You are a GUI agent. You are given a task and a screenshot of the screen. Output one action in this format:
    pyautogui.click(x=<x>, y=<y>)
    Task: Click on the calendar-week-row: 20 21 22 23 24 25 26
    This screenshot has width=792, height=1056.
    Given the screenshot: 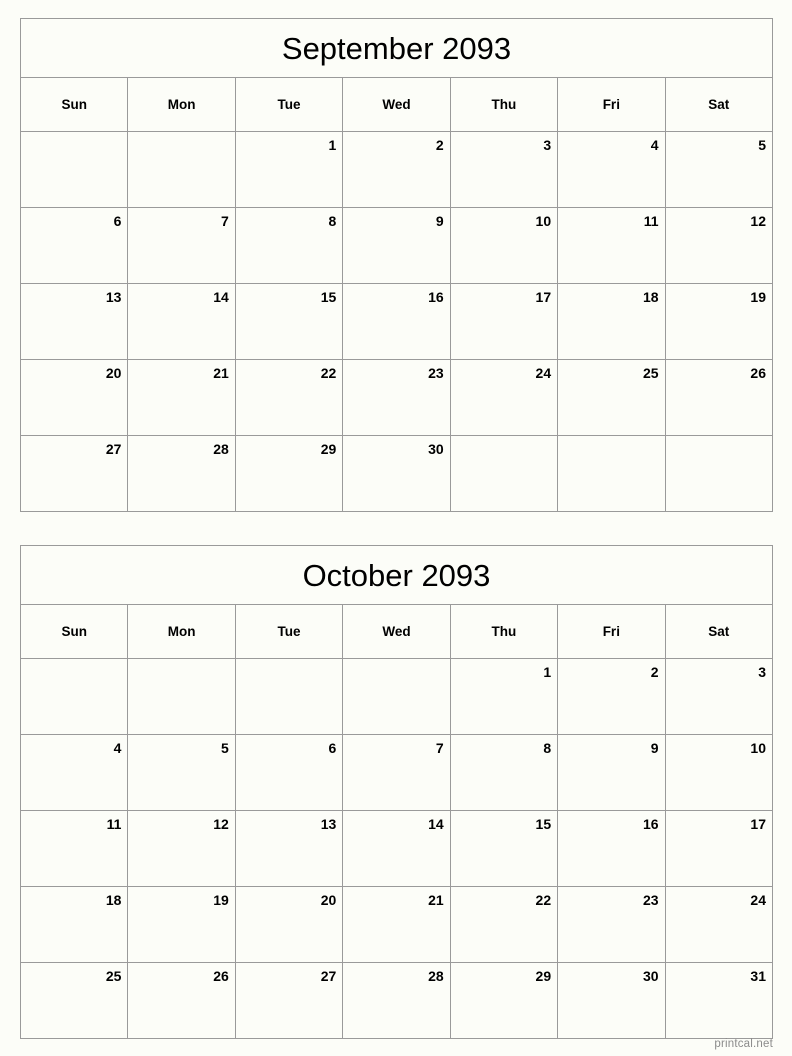 What is the action you would take?
    pyautogui.click(x=396, y=397)
    